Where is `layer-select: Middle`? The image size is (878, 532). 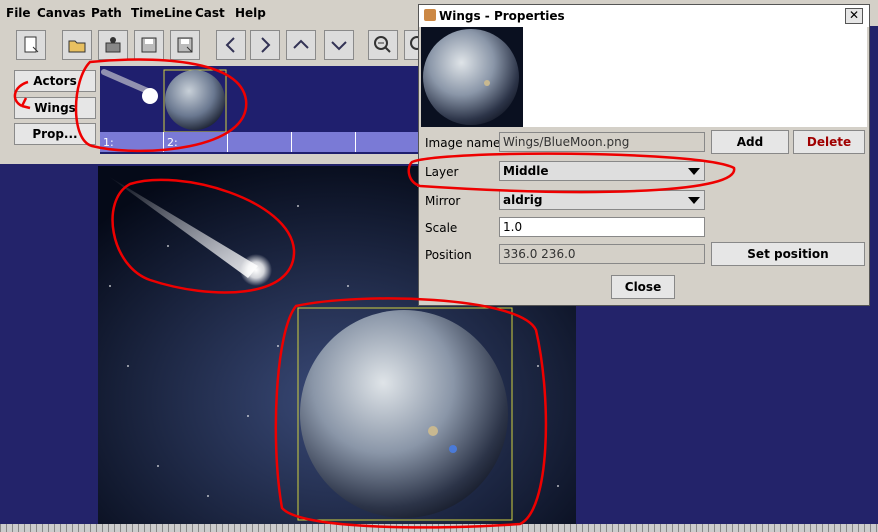
layer-select: Middle is located at coordinates (602, 171).